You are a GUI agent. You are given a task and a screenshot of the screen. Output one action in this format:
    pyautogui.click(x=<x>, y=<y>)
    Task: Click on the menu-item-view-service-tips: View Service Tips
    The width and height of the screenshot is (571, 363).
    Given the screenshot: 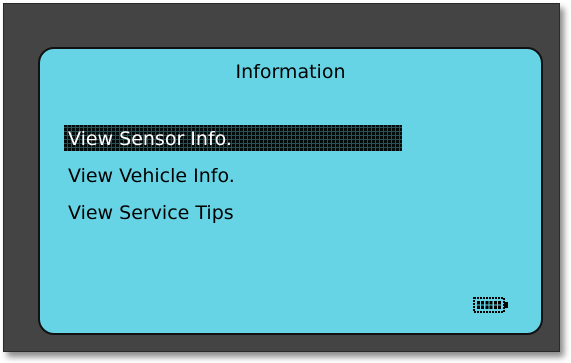 What is the action you would take?
    pyautogui.click(x=149, y=213)
    